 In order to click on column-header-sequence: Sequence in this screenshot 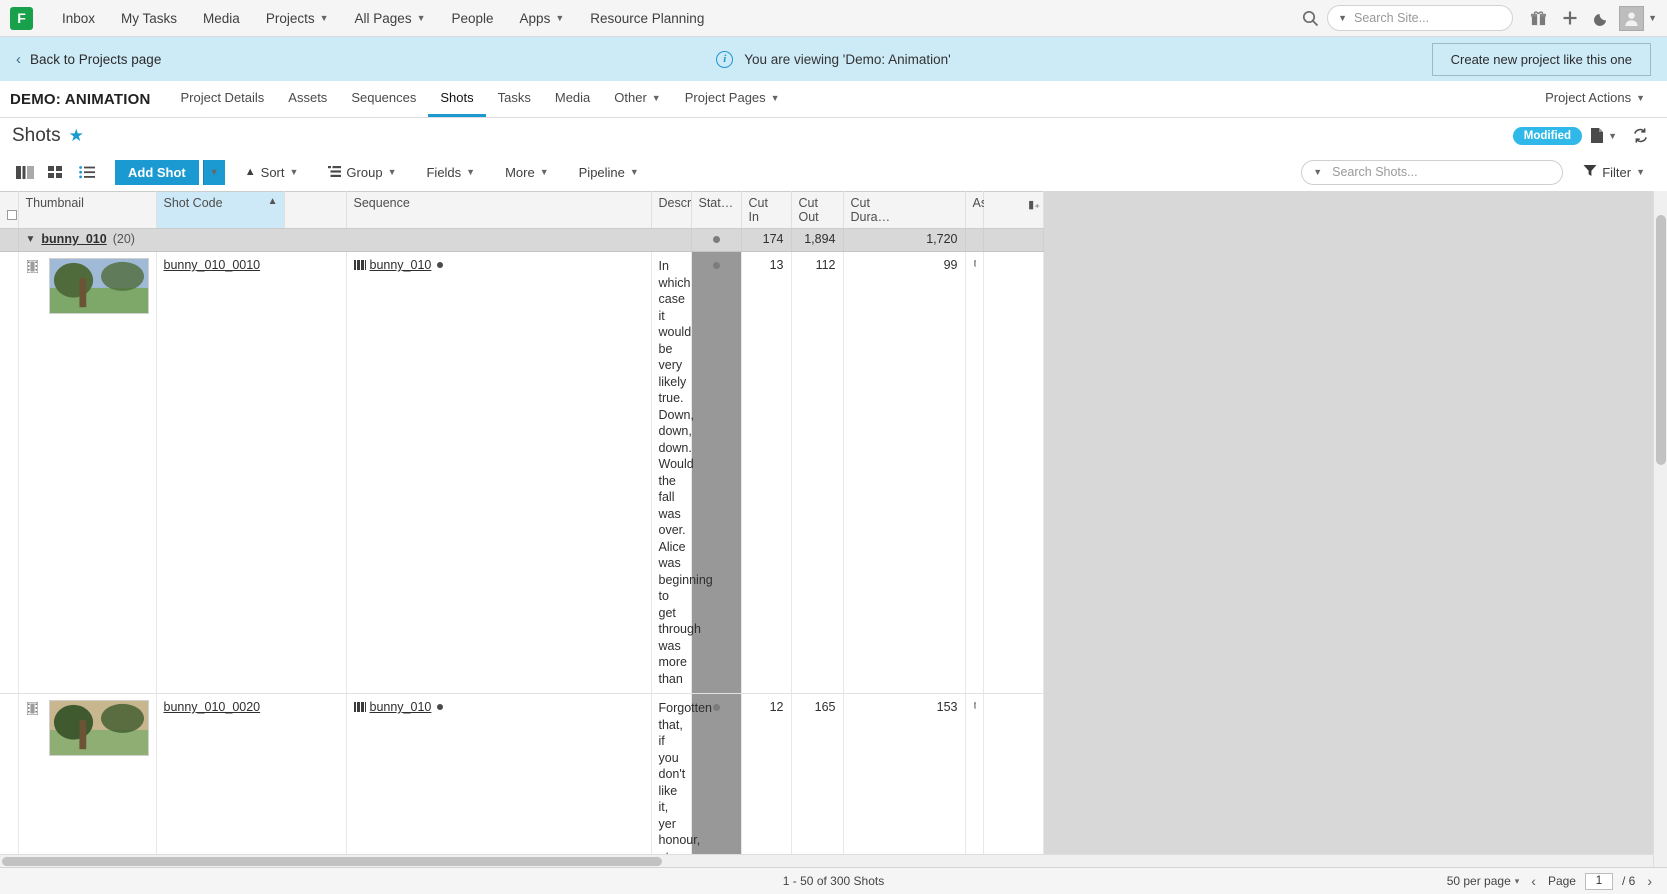, I will do `click(499, 210)`.